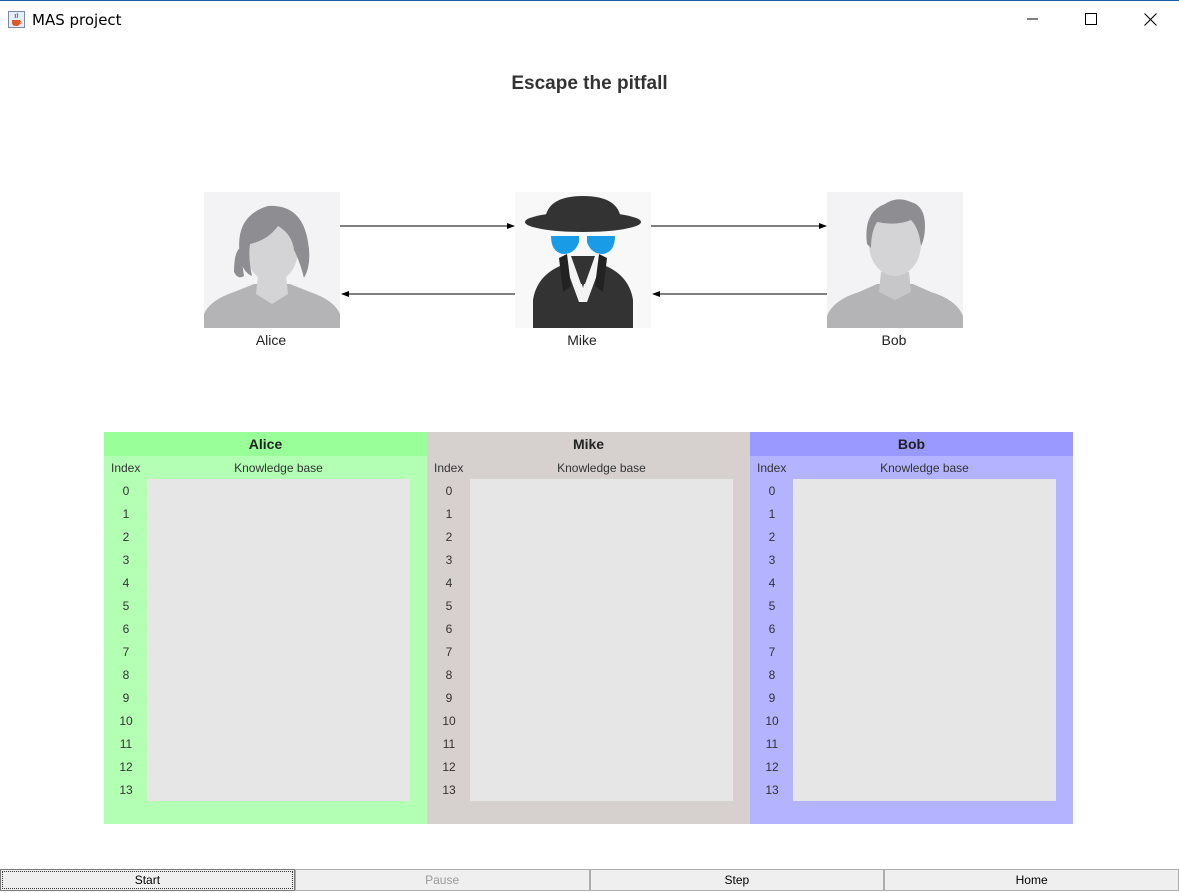 The height and width of the screenshot is (893, 1179). I want to click on close-button, so click(1150, 19).